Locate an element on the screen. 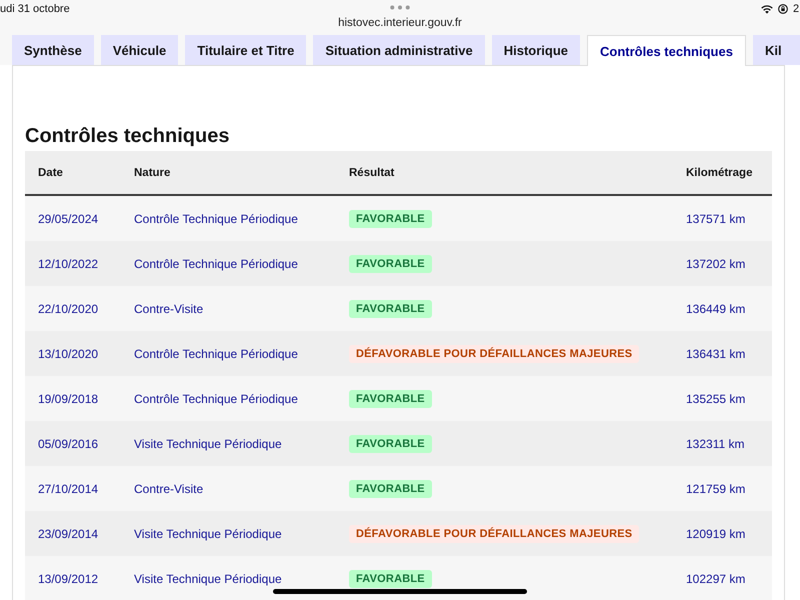 The image size is (800, 600). mileage-cell-text: 102297 km is located at coordinates (715, 579).